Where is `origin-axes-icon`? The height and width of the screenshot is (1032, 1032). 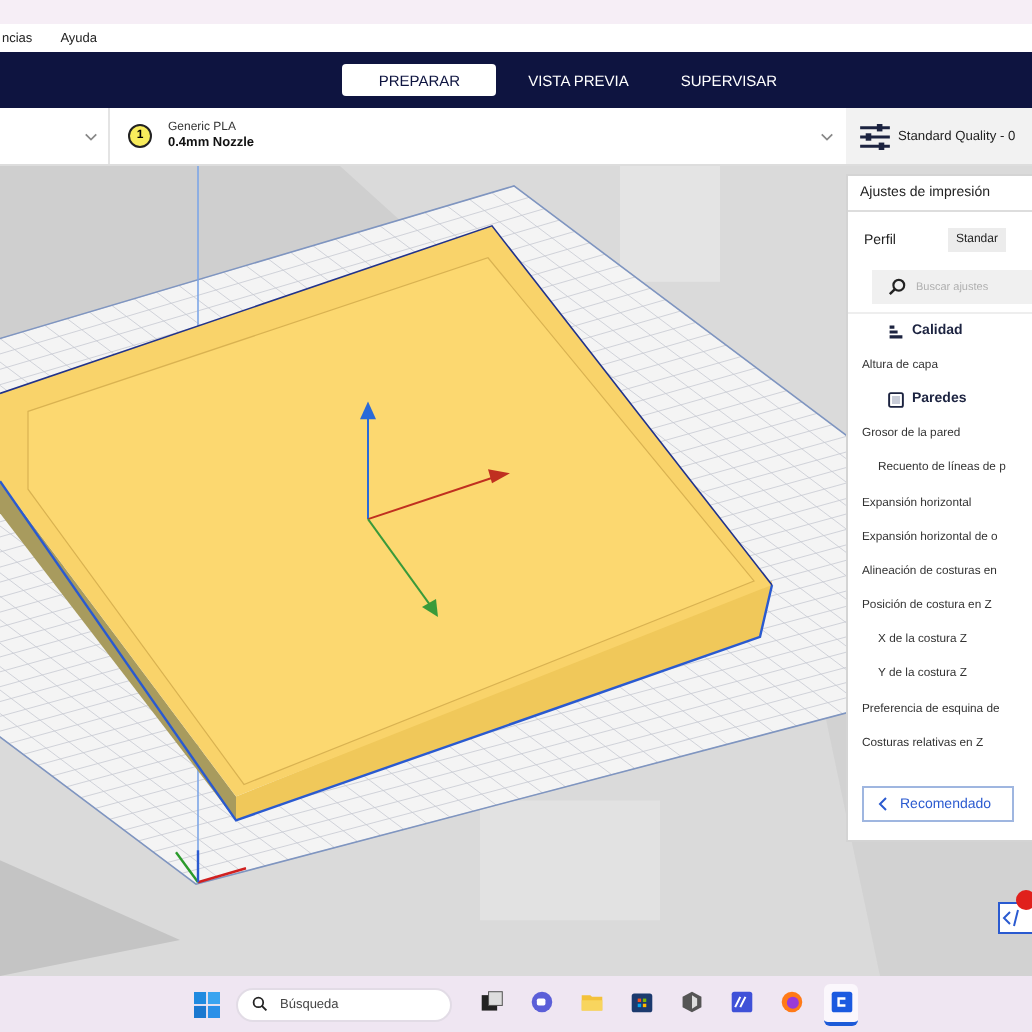
origin-axes-icon is located at coordinates (211, 867).